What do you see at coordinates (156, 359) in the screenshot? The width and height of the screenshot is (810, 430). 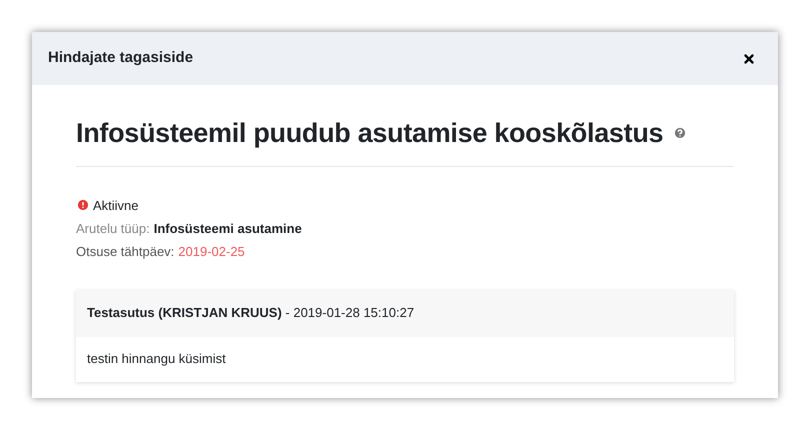 I see `comment-text: testin hinnangu küsimist` at bounding box center [156, 359].